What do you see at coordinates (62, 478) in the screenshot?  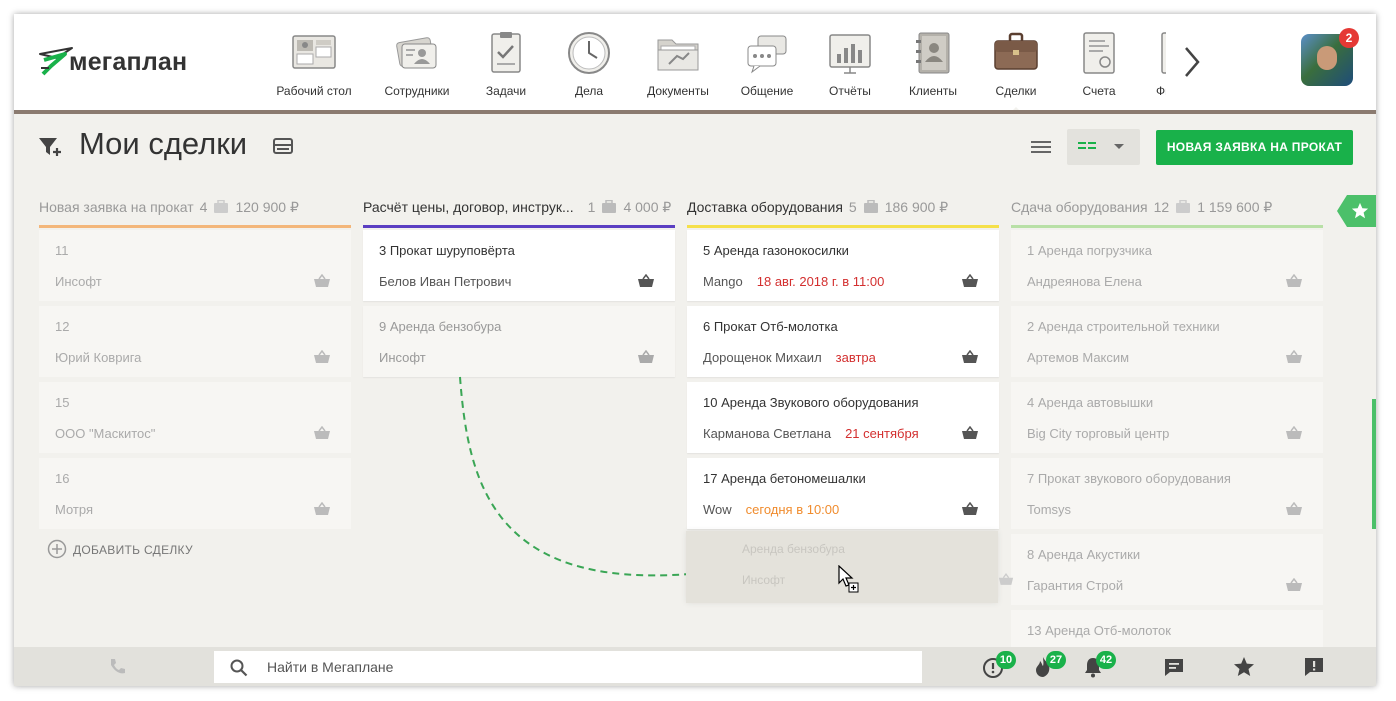 I see `deal-title: 16` at bounding box center [62, 478].